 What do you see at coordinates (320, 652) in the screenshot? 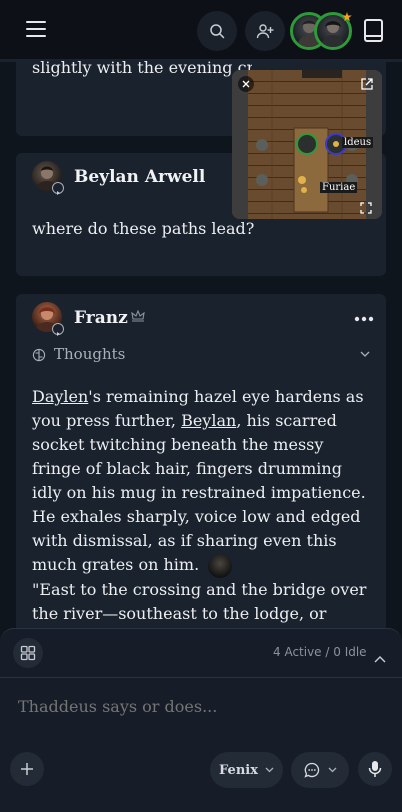
I see `status-text: 4 Active / 0 Idle` at bounding box center [320, 652].